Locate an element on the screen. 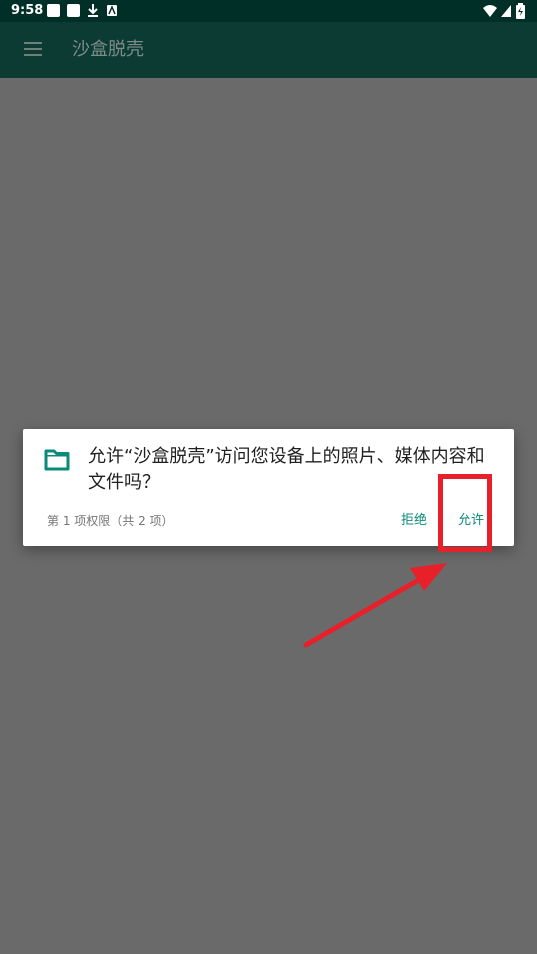 This screenshot has height=954, width=537. status-time: 9:58 is located at coordinates (27, 10).